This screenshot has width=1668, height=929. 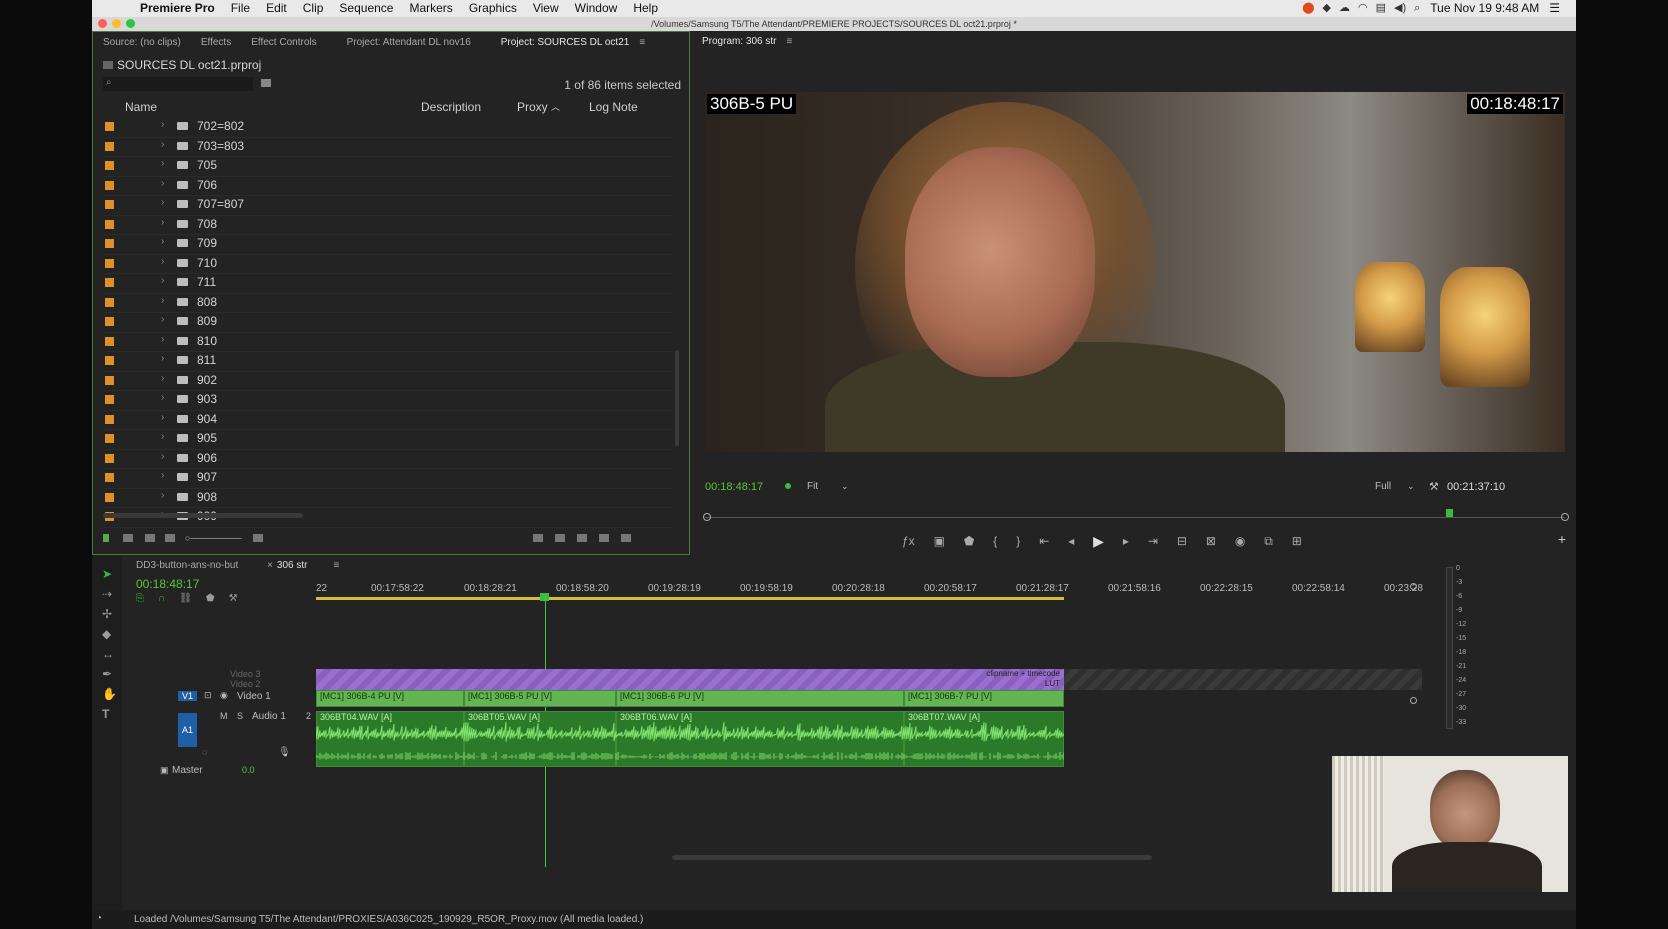 What do you see at coordinates (760, 698) in the screenshot?
I see `video-clip: [MC1] 306B-6 PU [V]` at bounding box center [760, 698].